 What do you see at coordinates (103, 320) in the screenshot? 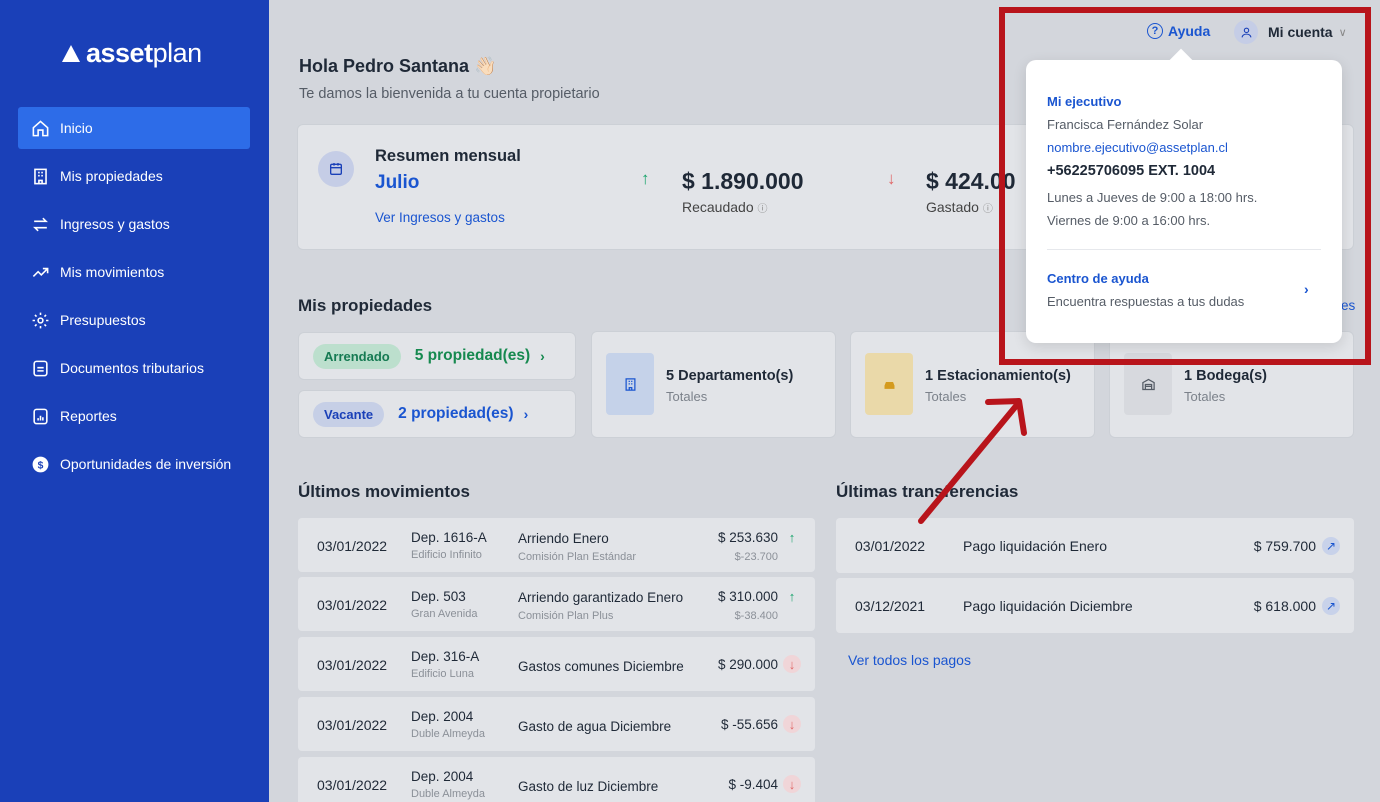
I see `sidebar-item-label: Presupuestos` at bounding box center [103, 320].